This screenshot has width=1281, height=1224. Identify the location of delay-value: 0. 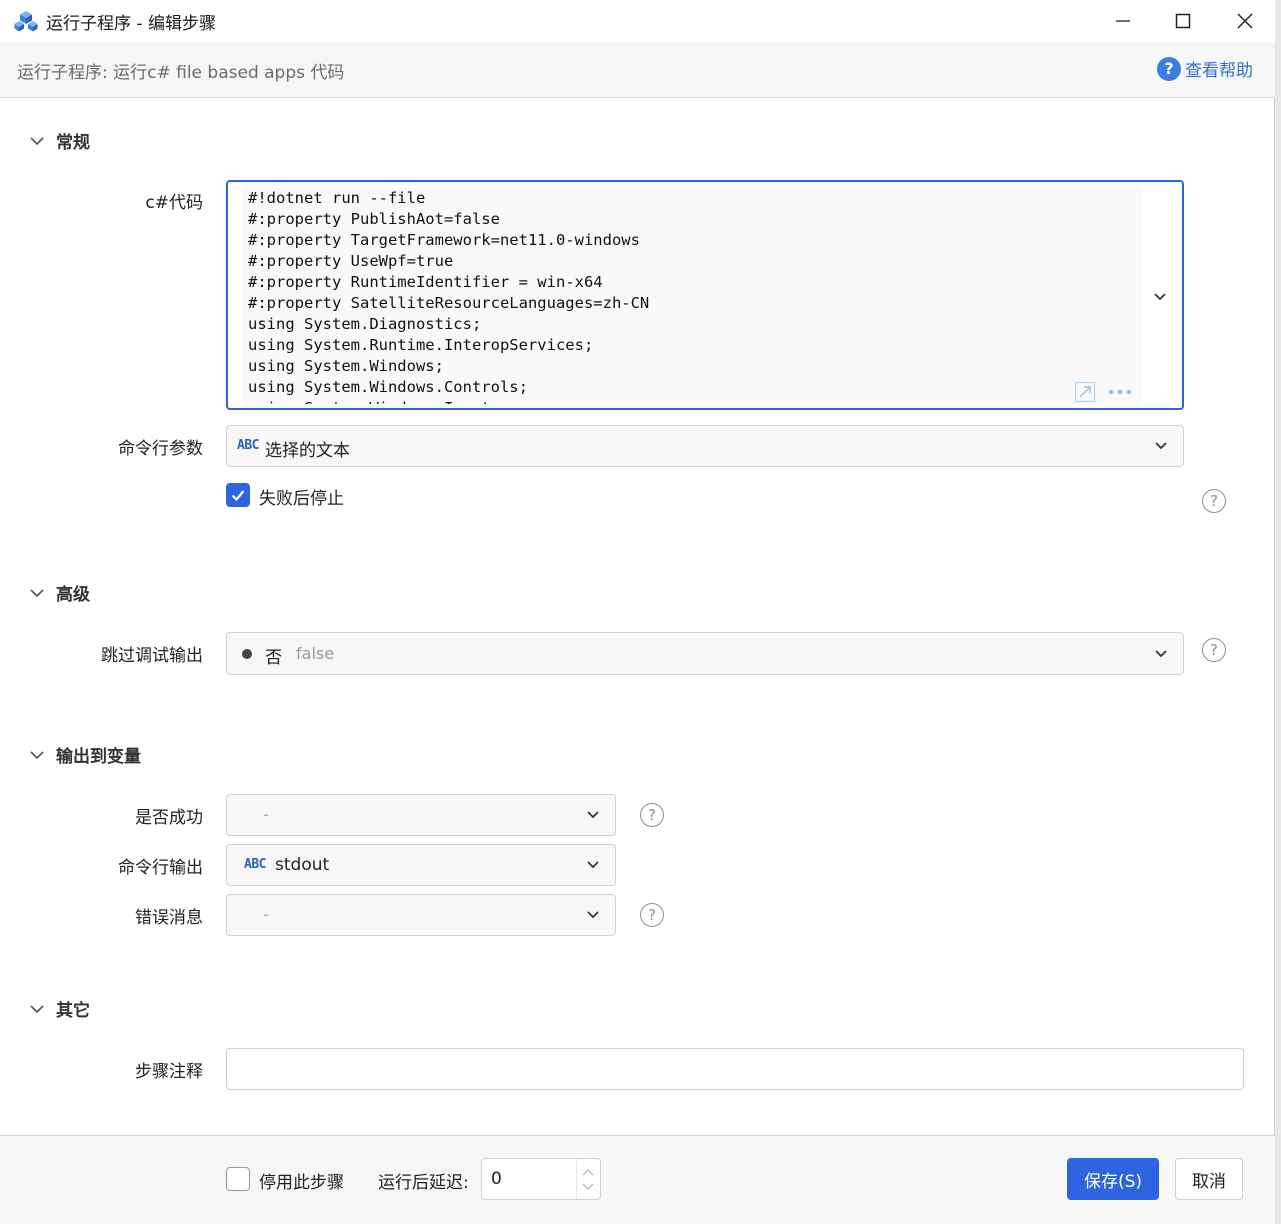
(496, 1179).